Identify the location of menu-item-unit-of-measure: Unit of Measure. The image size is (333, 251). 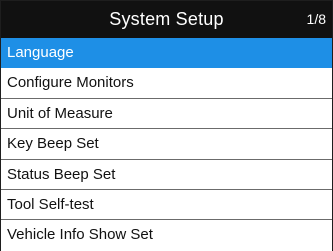
(166, 114).